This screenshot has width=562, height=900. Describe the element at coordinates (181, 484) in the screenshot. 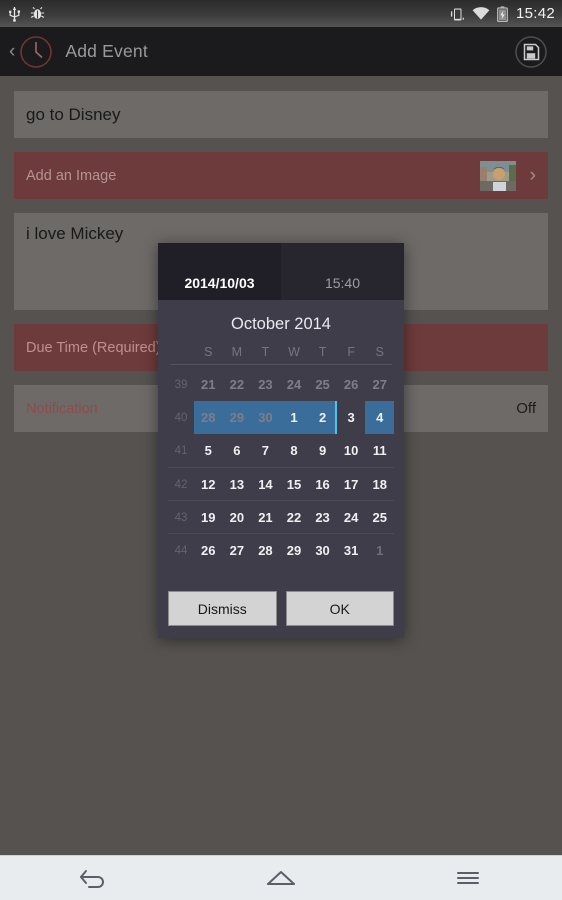

I see `week-number: 42` at that location.